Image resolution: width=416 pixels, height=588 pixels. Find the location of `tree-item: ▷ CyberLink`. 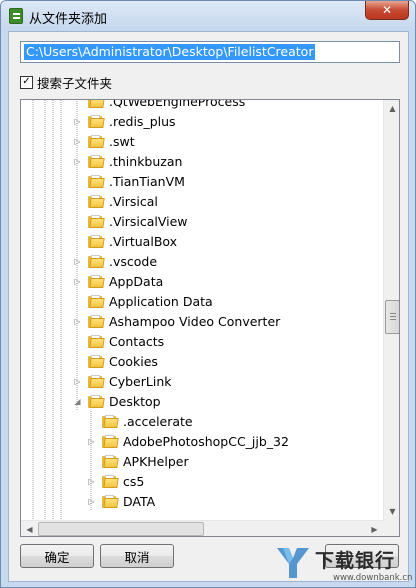

tree-item: ▷ CyberLink is located at coordinates (122, 381).